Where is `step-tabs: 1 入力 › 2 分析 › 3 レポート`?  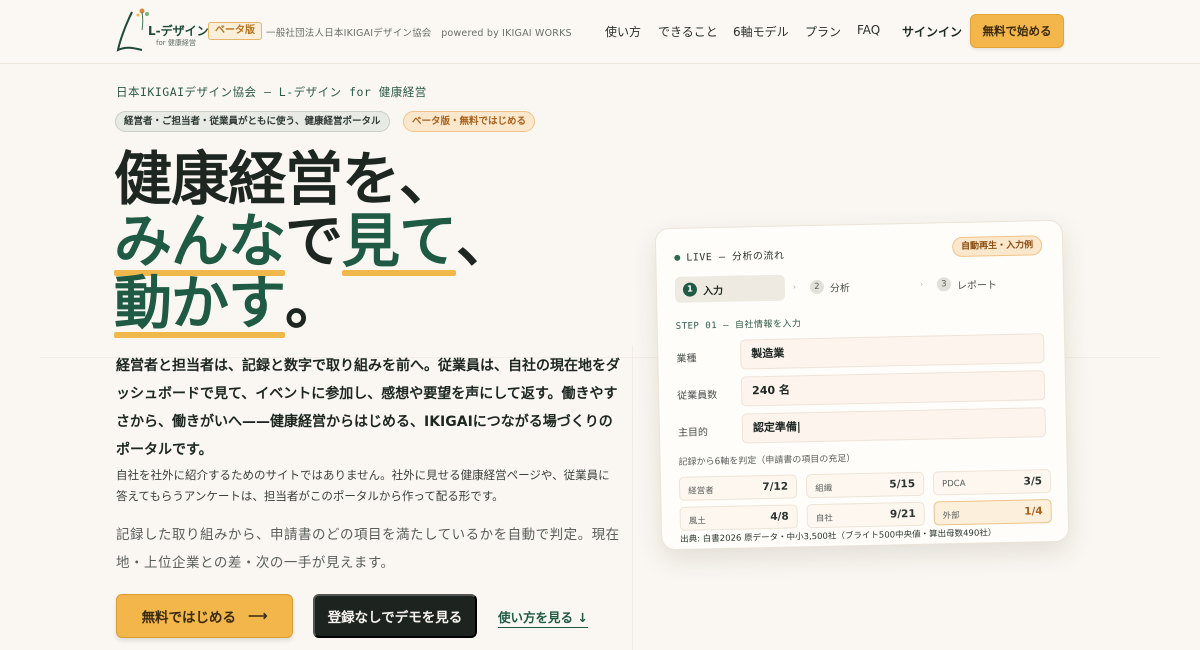 step-tabs: 1 入力 › 2 分析 › 3 レポート is located at coordinates (860, 286).